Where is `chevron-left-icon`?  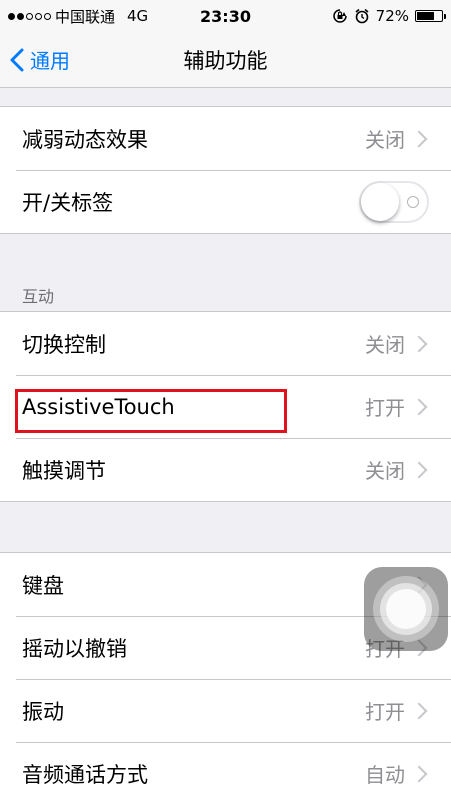 chevron-left-icon is located at coordinates (17, 59).